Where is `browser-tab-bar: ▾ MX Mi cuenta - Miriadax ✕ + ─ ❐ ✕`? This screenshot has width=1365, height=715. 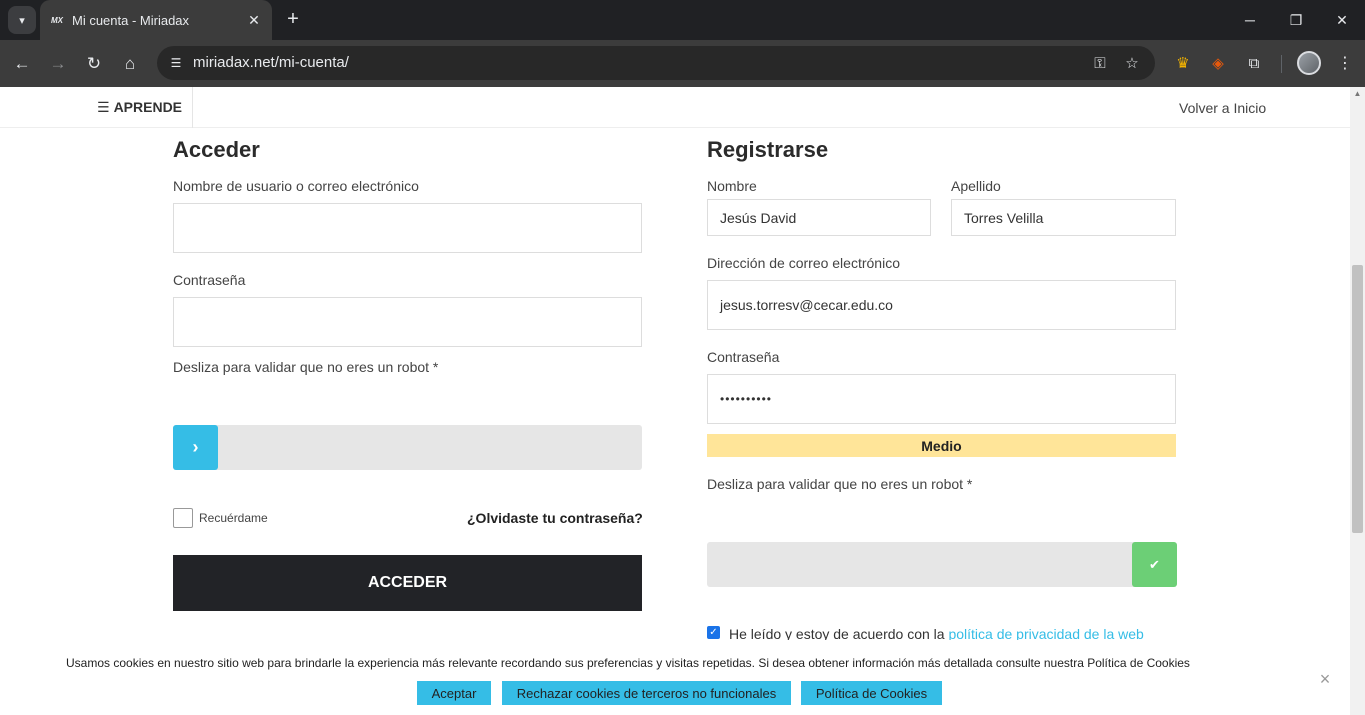
browser-tab-bar: ▾ MX Mi cuenta - Miriadax ✕ + ─ ❐ ✕ is located at coordinates (682, 20).